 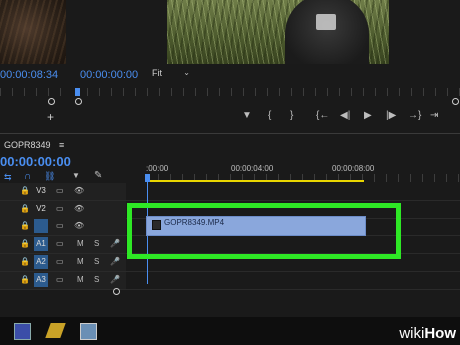 What do you see at coordinates (49, 176) in the screenshot?
I see `linked-selection-icon: ⛓` at bounding box center [49, 176].